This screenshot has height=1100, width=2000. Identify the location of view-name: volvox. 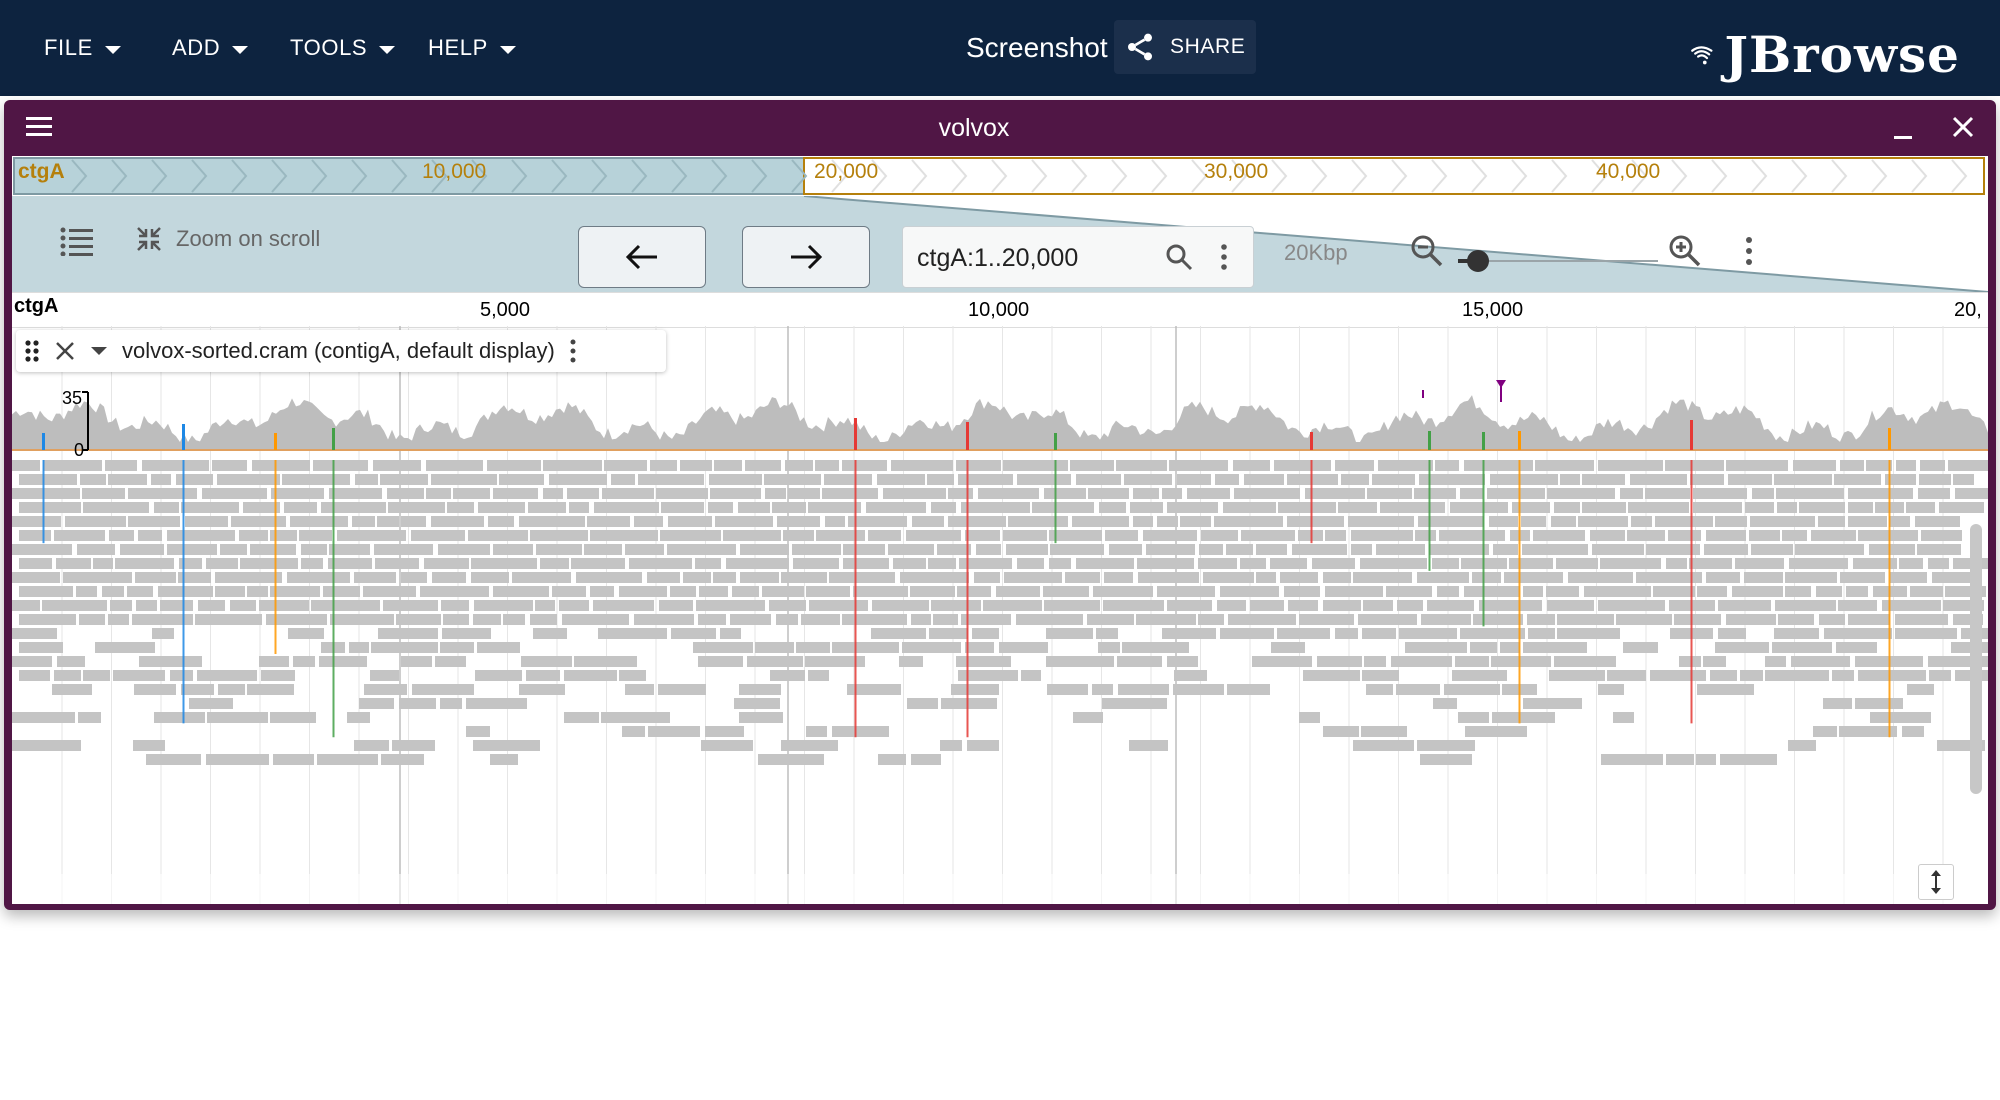
(974, 128).